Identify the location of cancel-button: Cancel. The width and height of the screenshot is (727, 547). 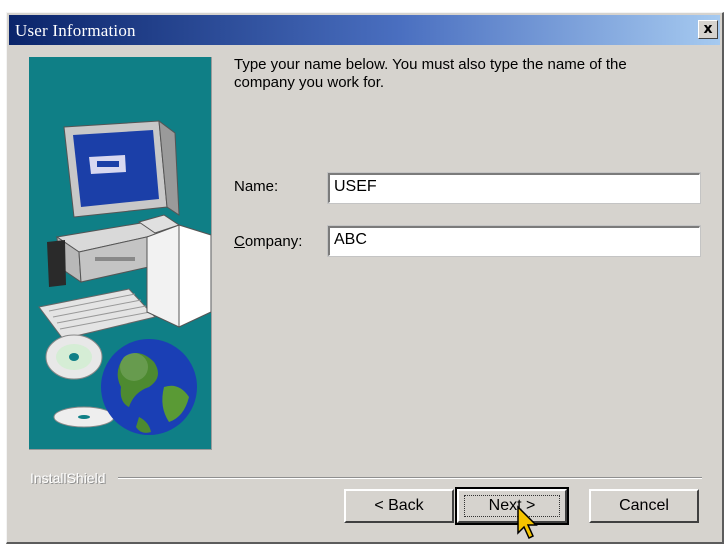
(644, 506).